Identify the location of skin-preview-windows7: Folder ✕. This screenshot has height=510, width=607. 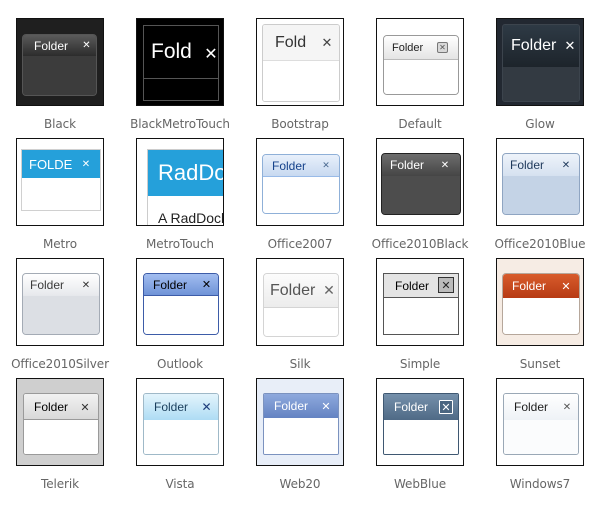
(540, 422).